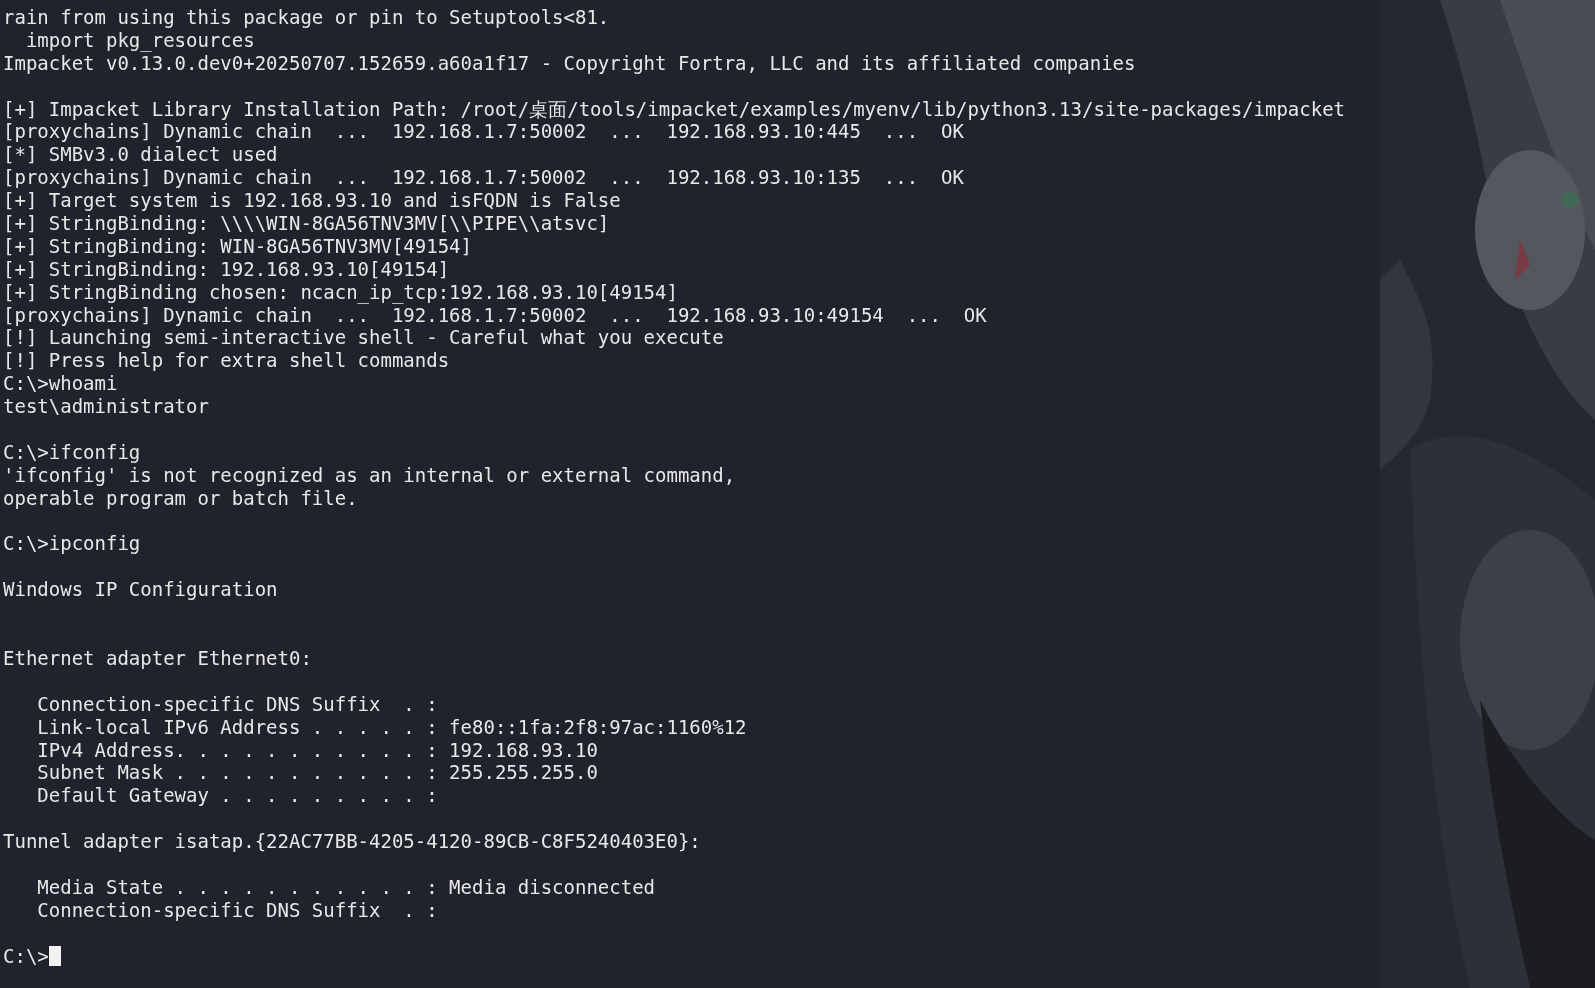 This screenshot has height=988, width=1595. What do you see at coordinates (483, 177) in the screenshot?
I see `terminal-line: [proxychains] Dynamic chain ... 192.168.1.7:50002 ... 192.168.93.10:135 ... OK` at bounding box center [483, 177].